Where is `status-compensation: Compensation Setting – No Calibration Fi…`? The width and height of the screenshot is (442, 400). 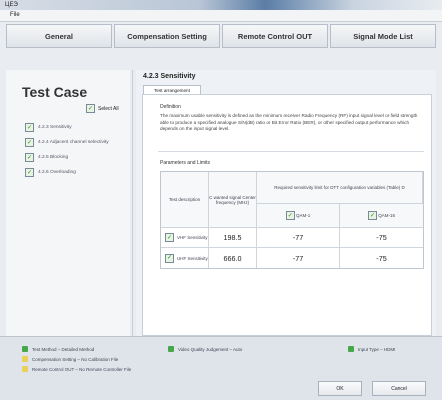
status-compensation: Compensation Setting – No Calibration Fi… is located at coordinates (70, 359).